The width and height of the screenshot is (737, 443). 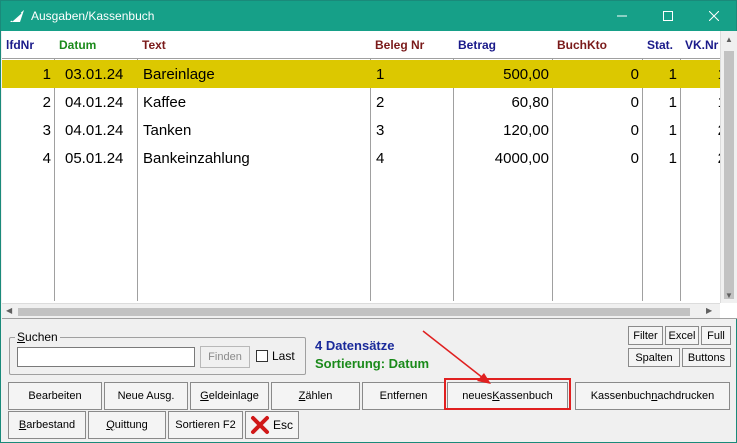 I want to click on zaehlen-button: Zählen, so click(x=315, y=396).